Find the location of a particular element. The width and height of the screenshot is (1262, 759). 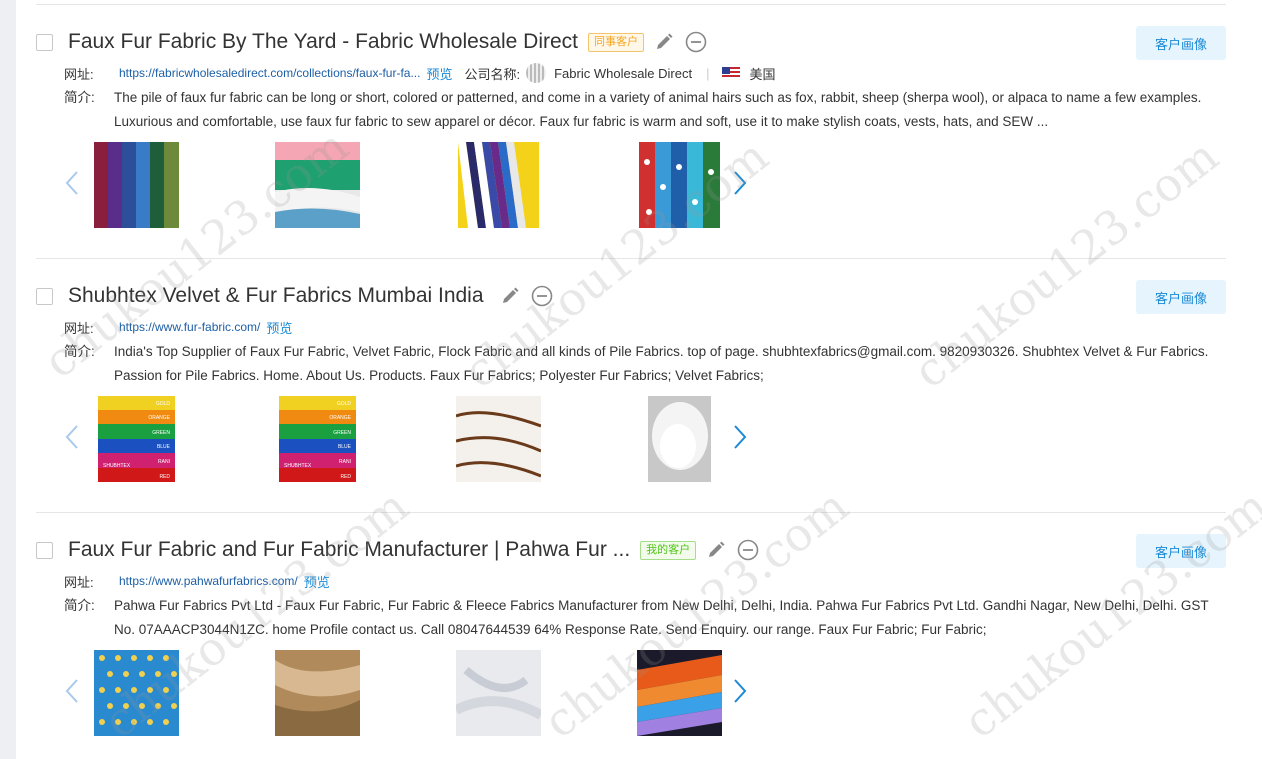

customer-tag: 同事客户 is located at coordinates (616, 42).